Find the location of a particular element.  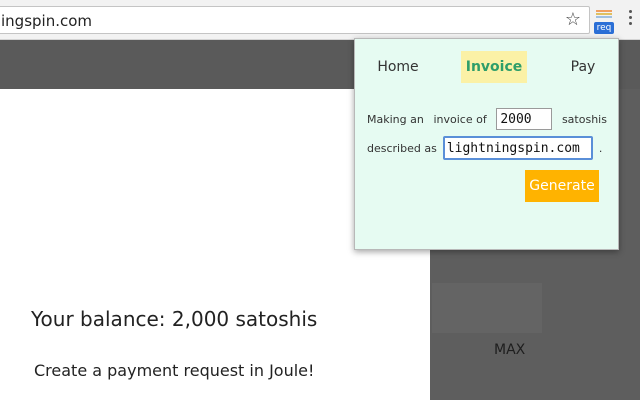

description-input is located at coordinates (517, 148).